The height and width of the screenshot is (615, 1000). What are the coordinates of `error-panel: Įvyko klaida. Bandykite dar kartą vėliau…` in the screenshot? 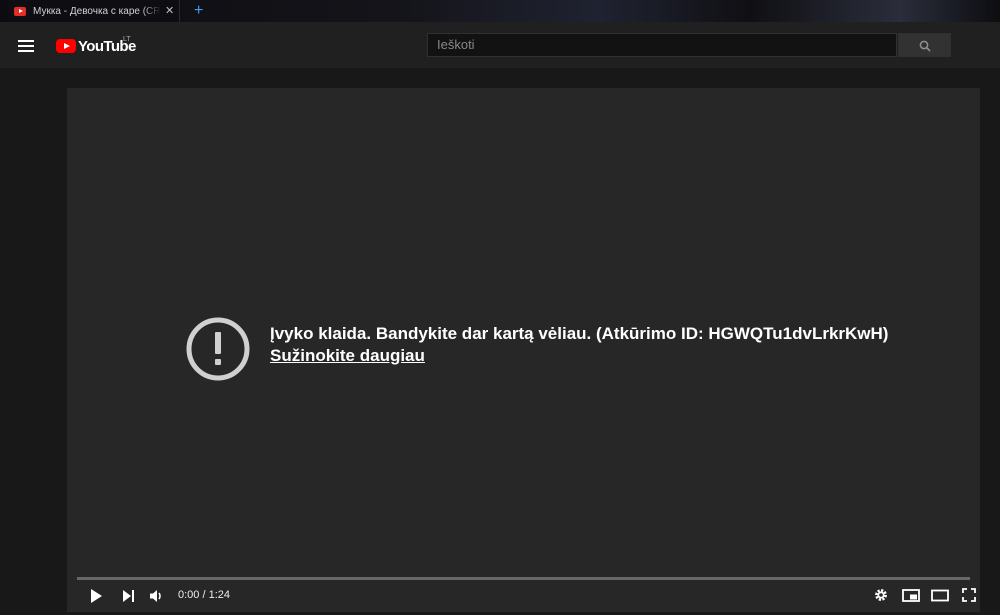 It's located at (565, 349).